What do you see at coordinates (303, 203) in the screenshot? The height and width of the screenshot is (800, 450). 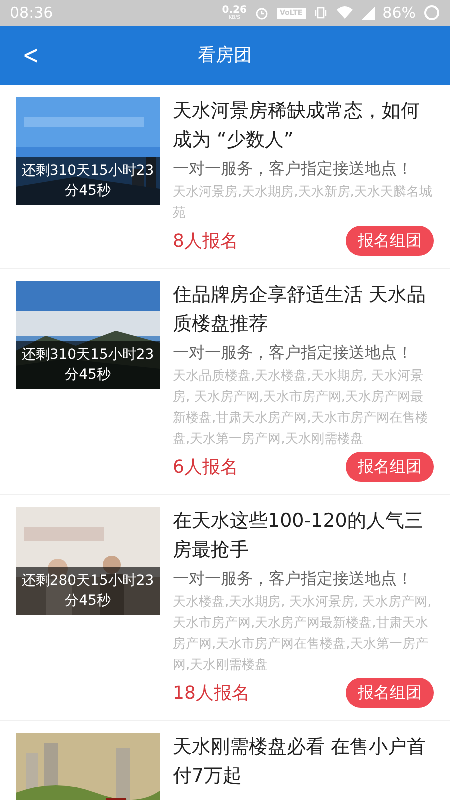 I see `item-tags: 天水河景房,天水期房,天水新房,天水天麟名城苑` at bounding box center [303, 203].